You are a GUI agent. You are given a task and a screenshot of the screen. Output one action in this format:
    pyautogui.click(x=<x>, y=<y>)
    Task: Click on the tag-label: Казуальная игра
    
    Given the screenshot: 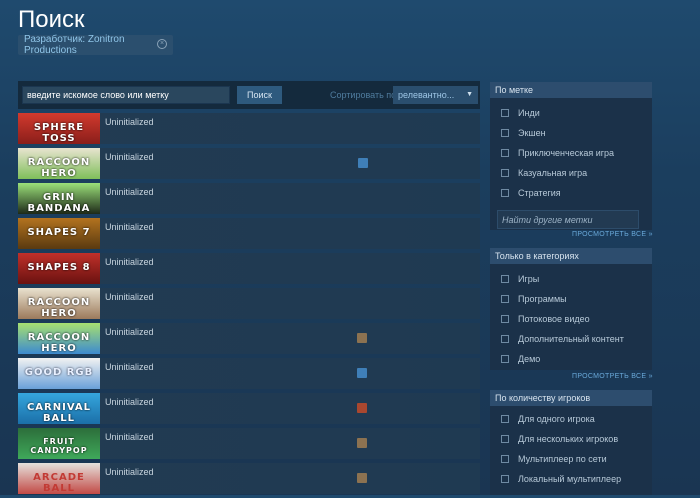 What is the action you would take?
    pyautogui.click(x=553, y=173)
    